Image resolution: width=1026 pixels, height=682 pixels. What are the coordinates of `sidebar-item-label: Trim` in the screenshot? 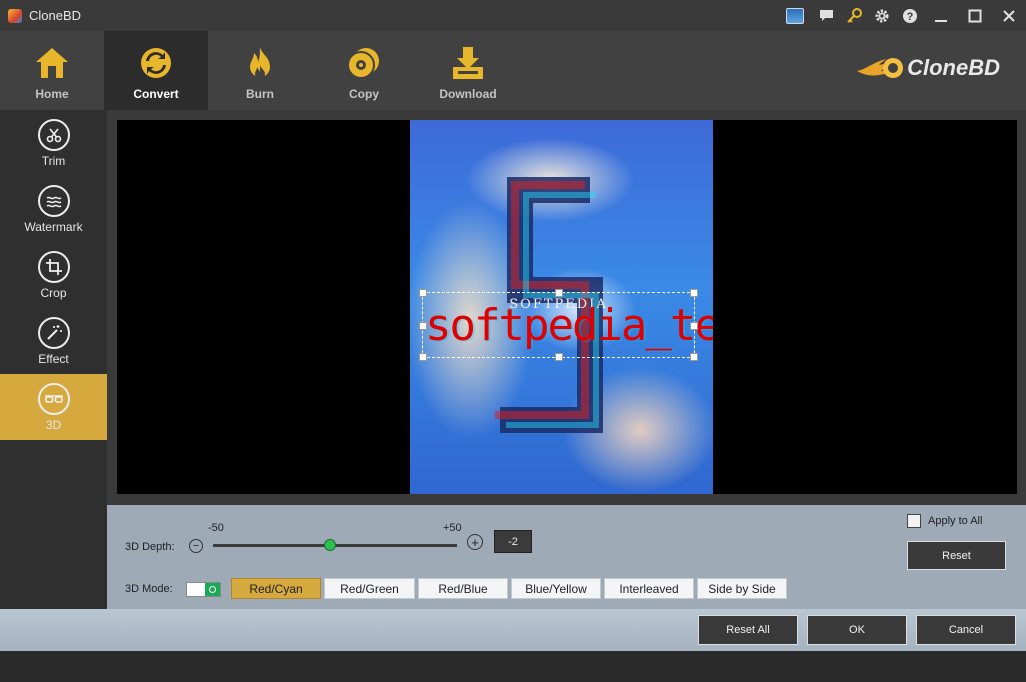 It's located at (53, 160).